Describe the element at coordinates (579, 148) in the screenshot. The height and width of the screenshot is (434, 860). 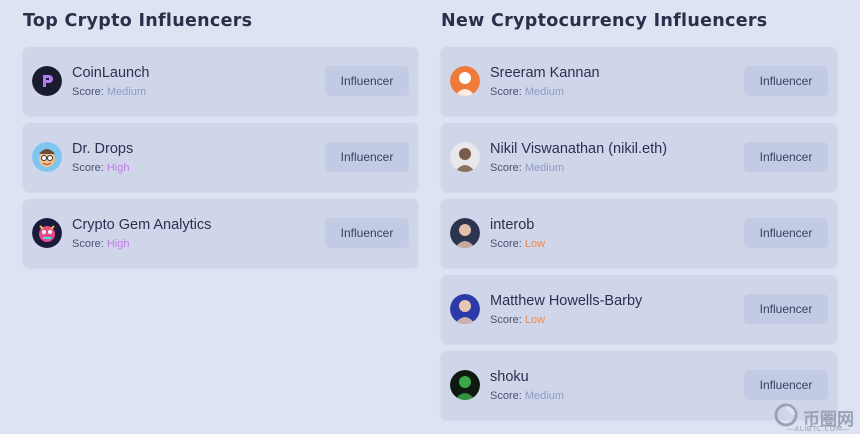
I see `influencer-name: Nikil Viswanathan (nikil.eth)` at that location.